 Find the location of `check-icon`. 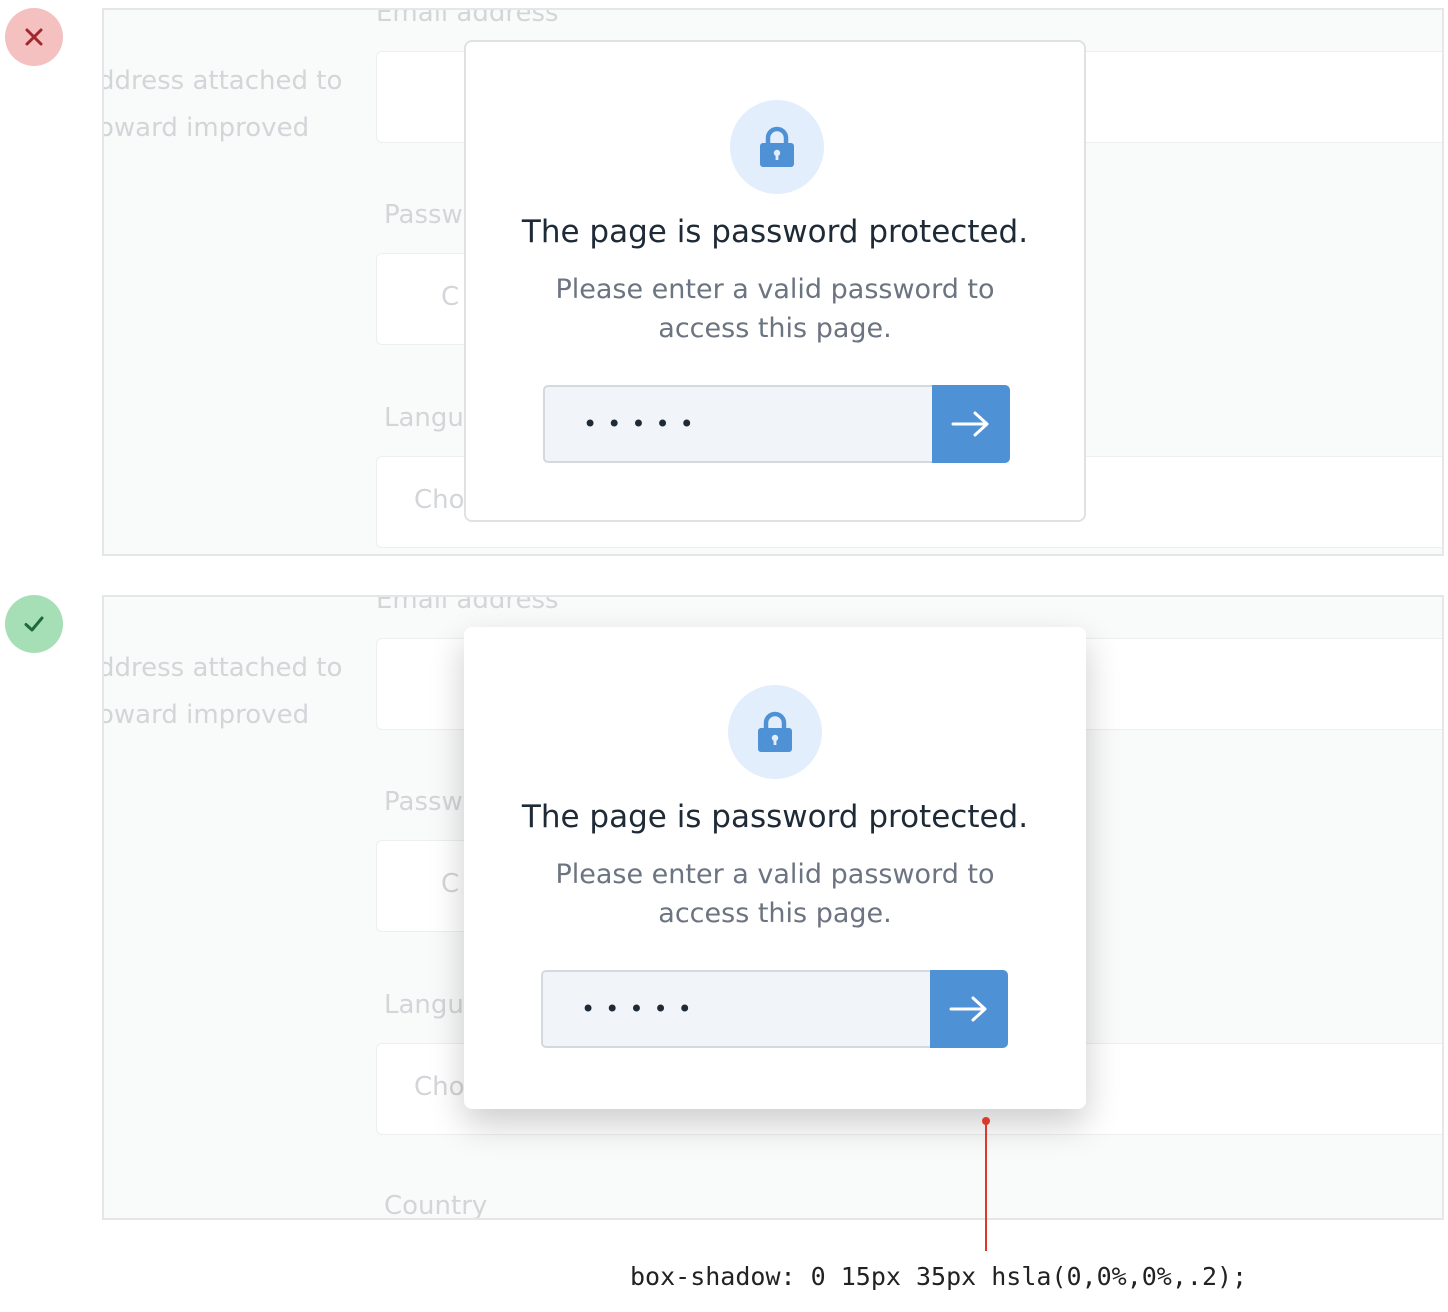

check-icon is located at coordinates (34, 624).